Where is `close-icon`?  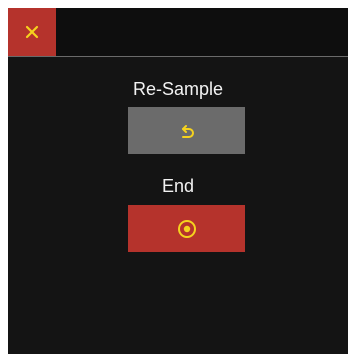 close-icon is located at coordinates (32, 32).